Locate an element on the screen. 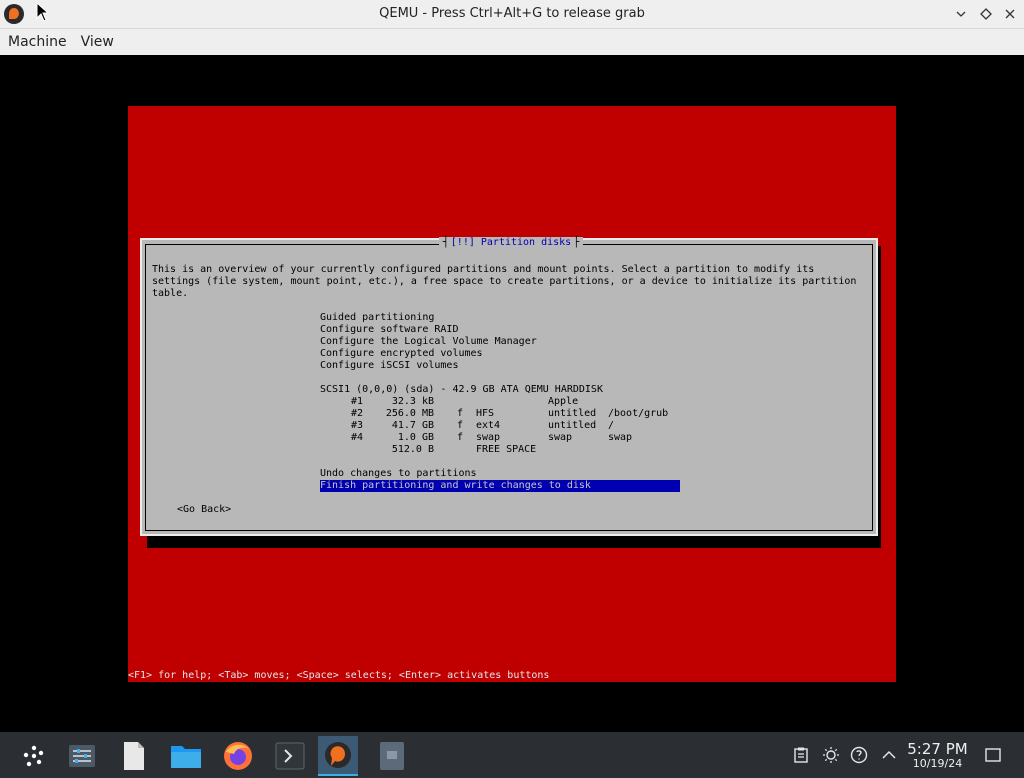  partition-mount: / is located at coordinates (611, 425).